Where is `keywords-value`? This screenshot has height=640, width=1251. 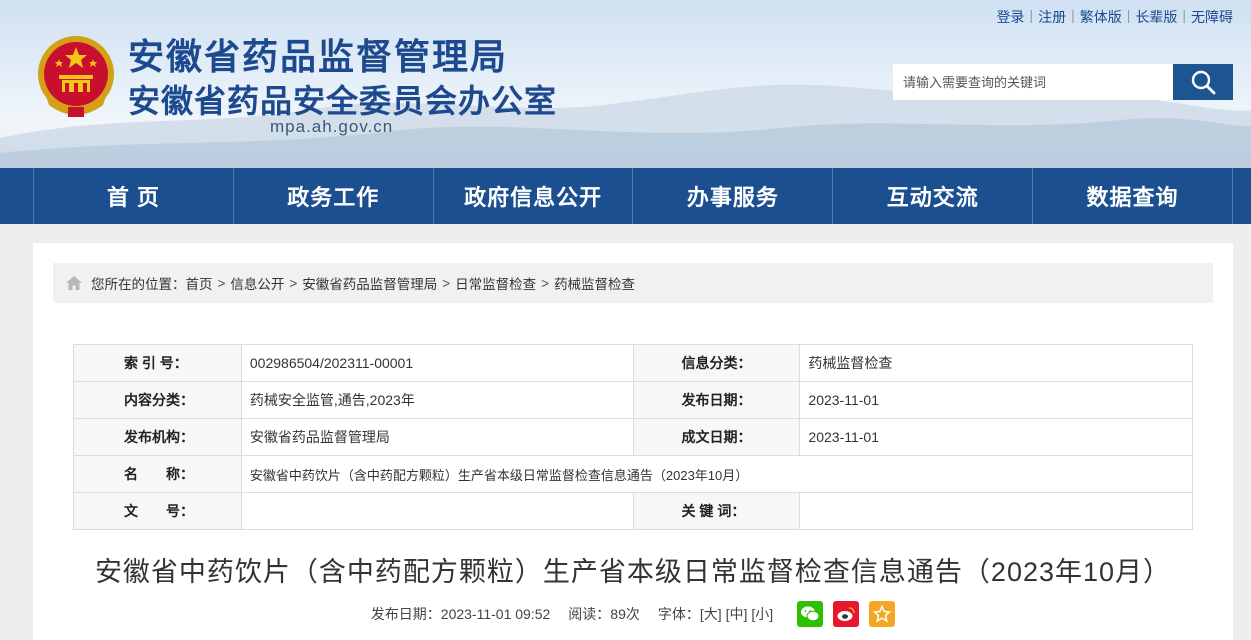 keywords-value is located at coordinates (996, 511).